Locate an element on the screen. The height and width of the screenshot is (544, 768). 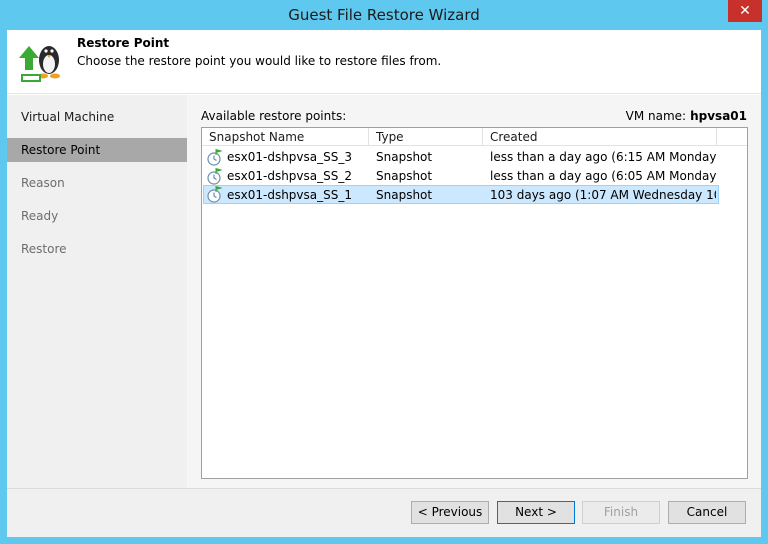
column-header-created: Created is located at coordinates (600, 137).